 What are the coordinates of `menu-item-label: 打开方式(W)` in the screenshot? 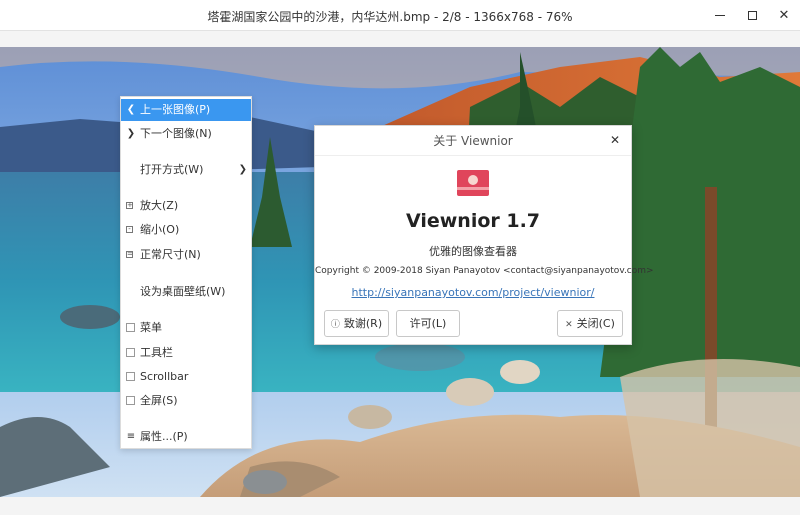 It's located at (172, 169).